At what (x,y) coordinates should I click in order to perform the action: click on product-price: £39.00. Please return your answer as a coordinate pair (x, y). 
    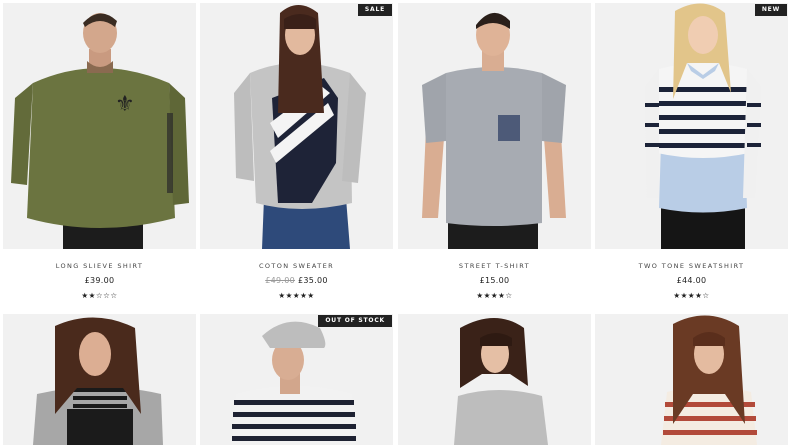
    Looking at the image, I should click on (99, 280).